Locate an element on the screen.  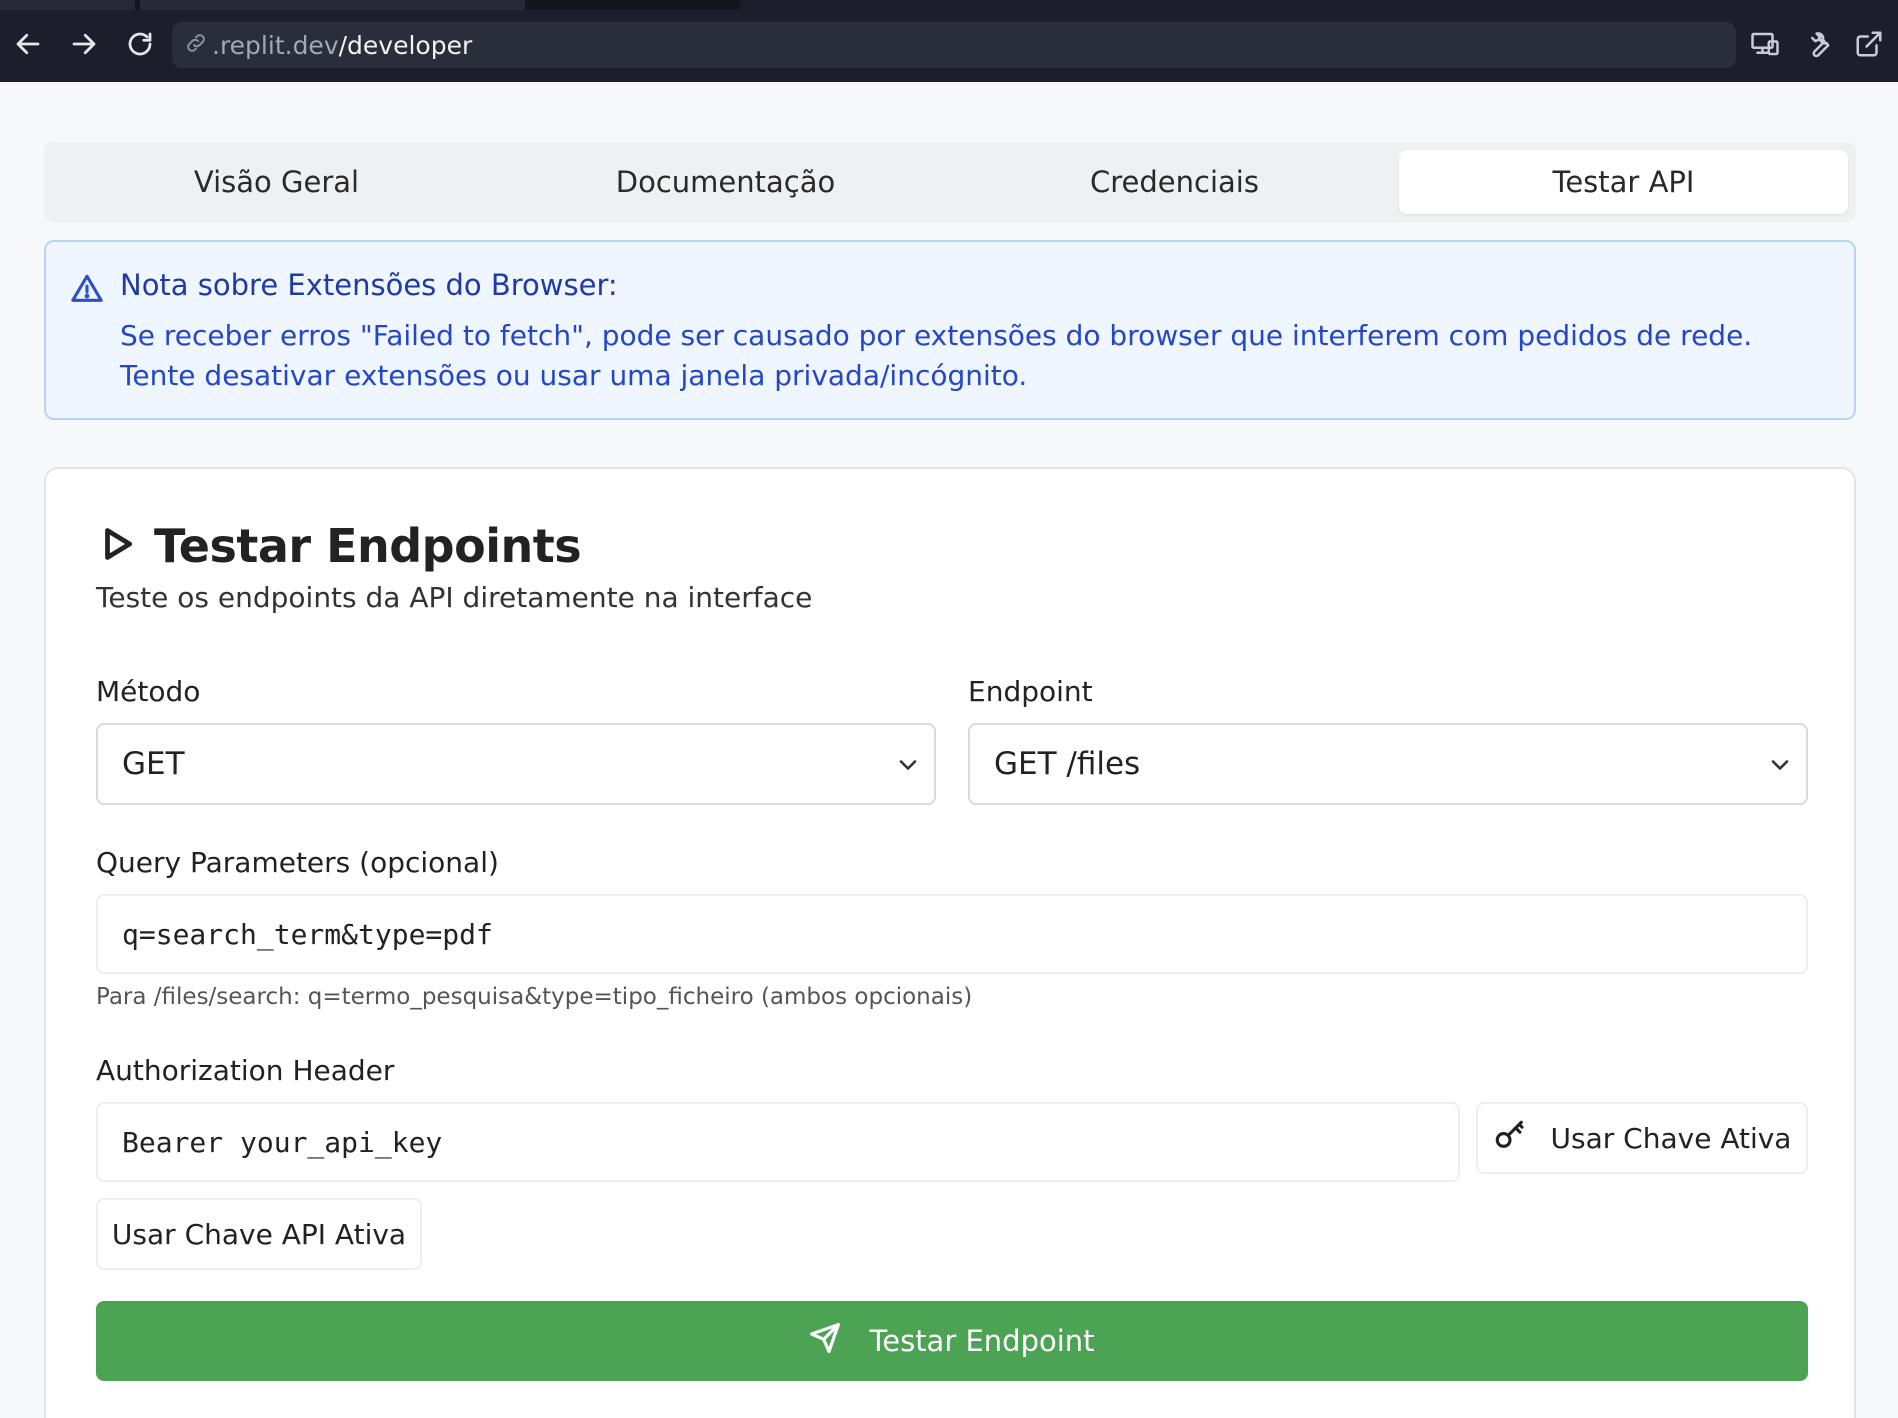
use-active-key-button: Usar Chave Ativa is located at coordinates (1642, 1138).